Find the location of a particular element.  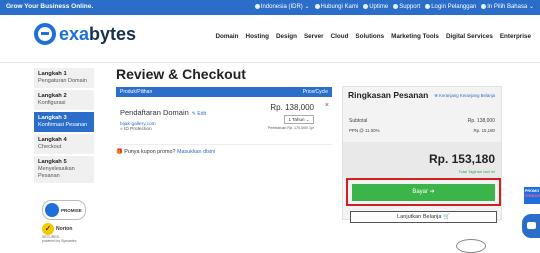

flag-icon is located at coordinates (257, 6).